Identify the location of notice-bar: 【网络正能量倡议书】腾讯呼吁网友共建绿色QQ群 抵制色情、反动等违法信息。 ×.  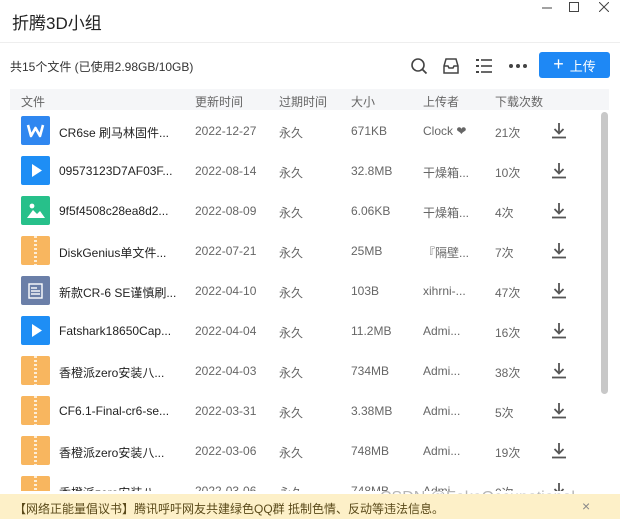
(310, 506).